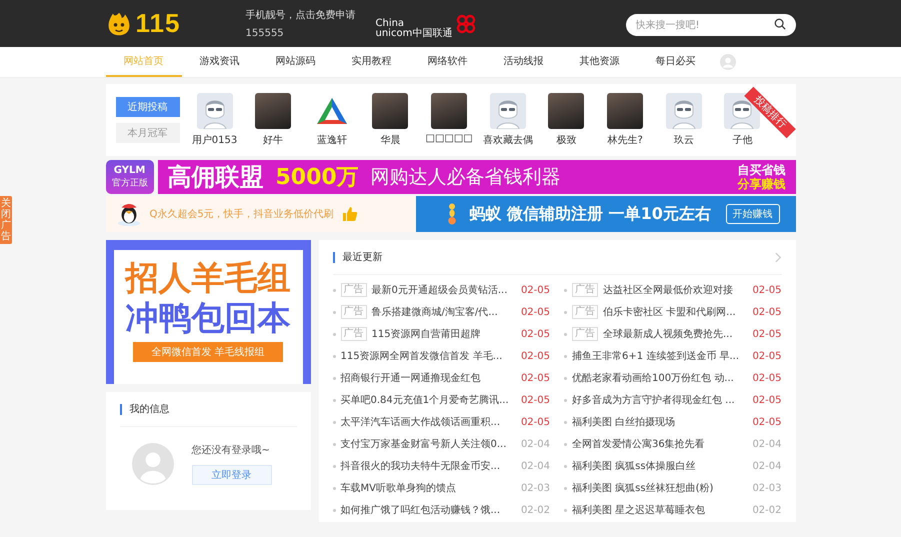  I want to click on article-link: 达益社区全网最低价欢迎对接, so click(668, 290).